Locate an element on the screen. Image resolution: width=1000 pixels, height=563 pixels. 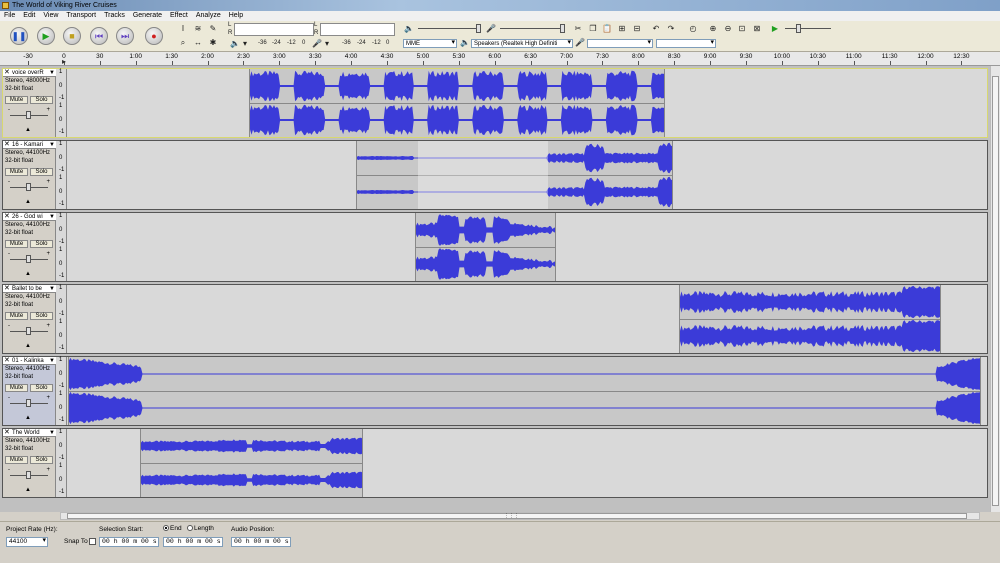
vertical-scrollbar is located at coordinates (995, 289).